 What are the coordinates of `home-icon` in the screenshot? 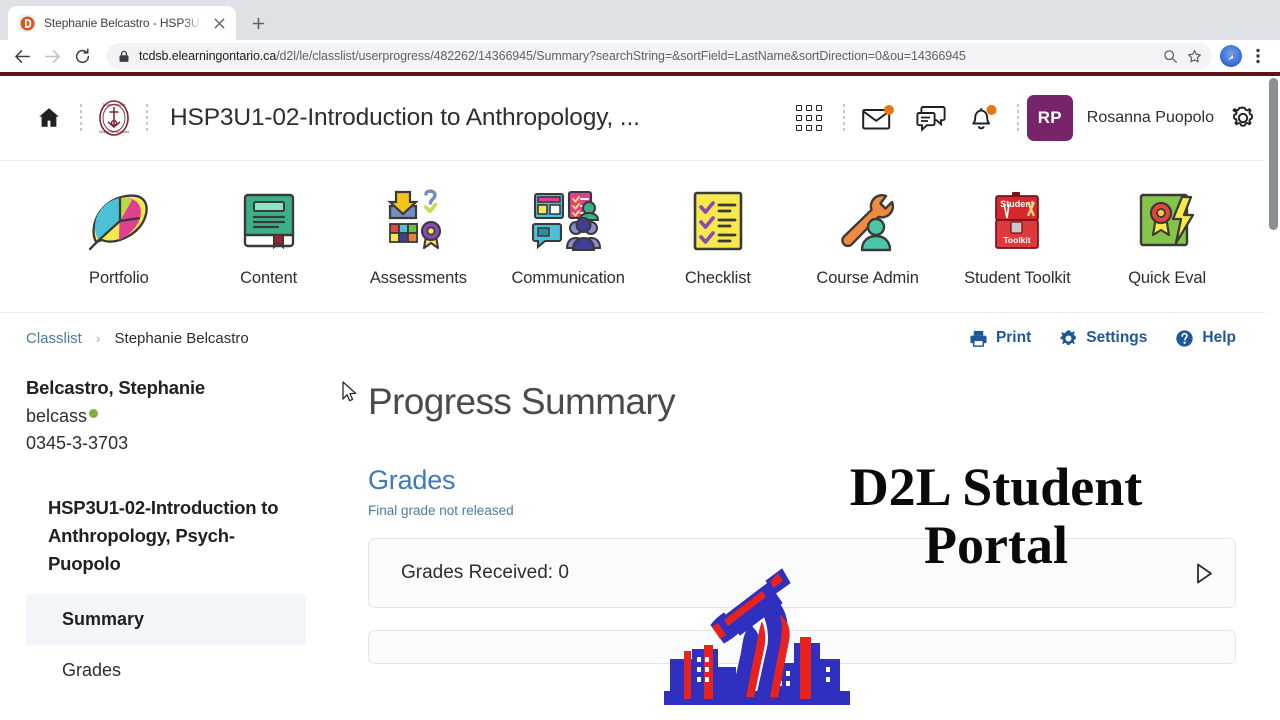 It's located at (49, 118).